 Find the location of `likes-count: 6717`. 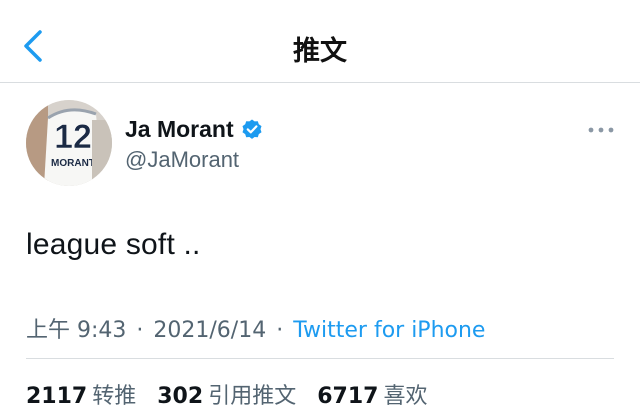

likes-count: 6717 is located at coordinates (348, 396).